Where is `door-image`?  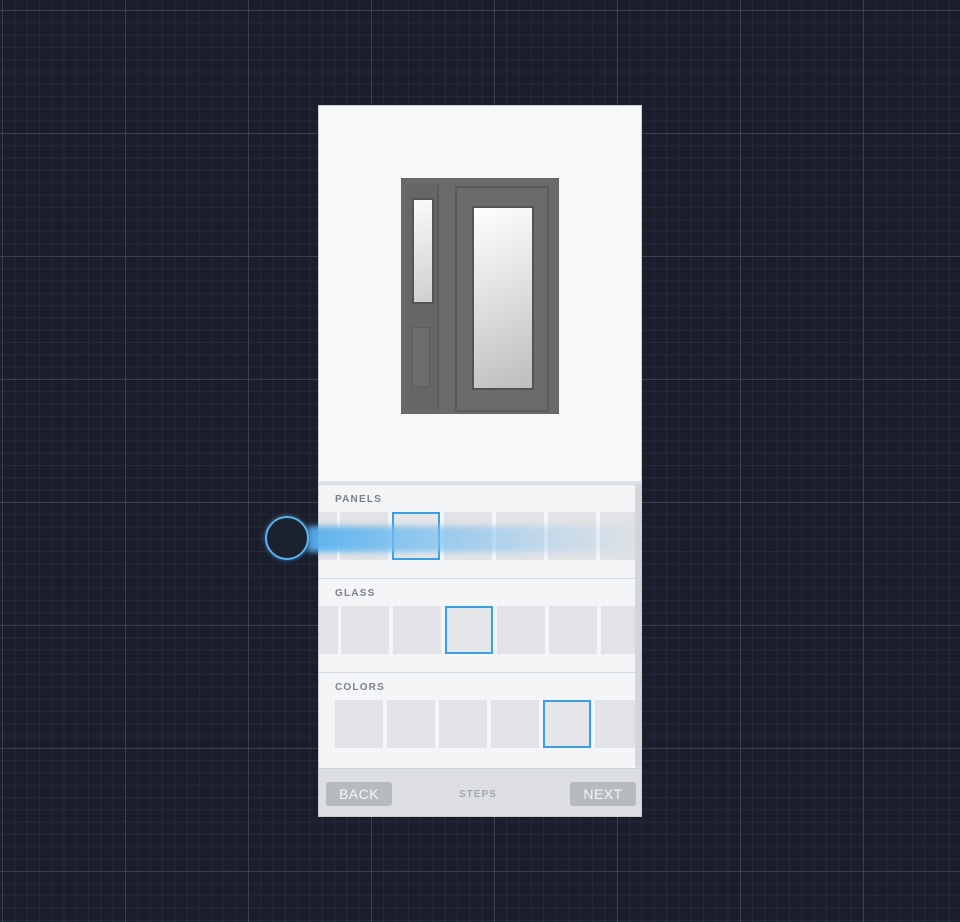 door-image is located at coordinates (480, 296).